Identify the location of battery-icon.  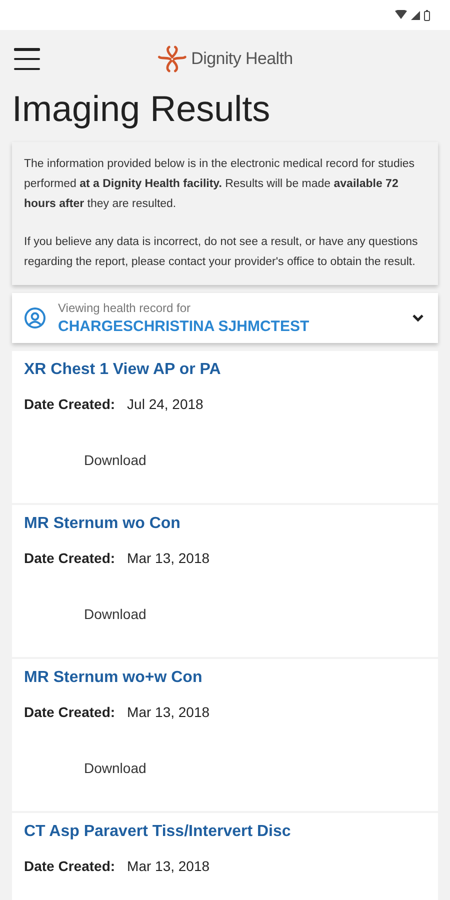
(427, 15).